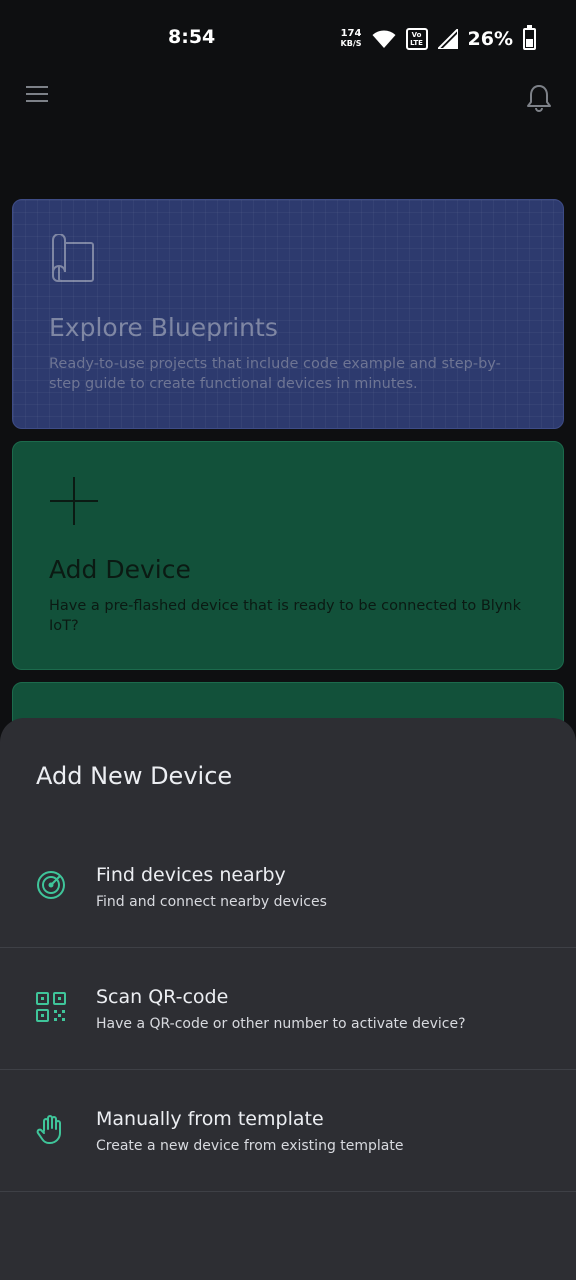 The height and width of the screenshot is (1280, 576). Describe the element at coordinates (192, 37) in the screenshot. I see `status-time: 8:54` at that location.